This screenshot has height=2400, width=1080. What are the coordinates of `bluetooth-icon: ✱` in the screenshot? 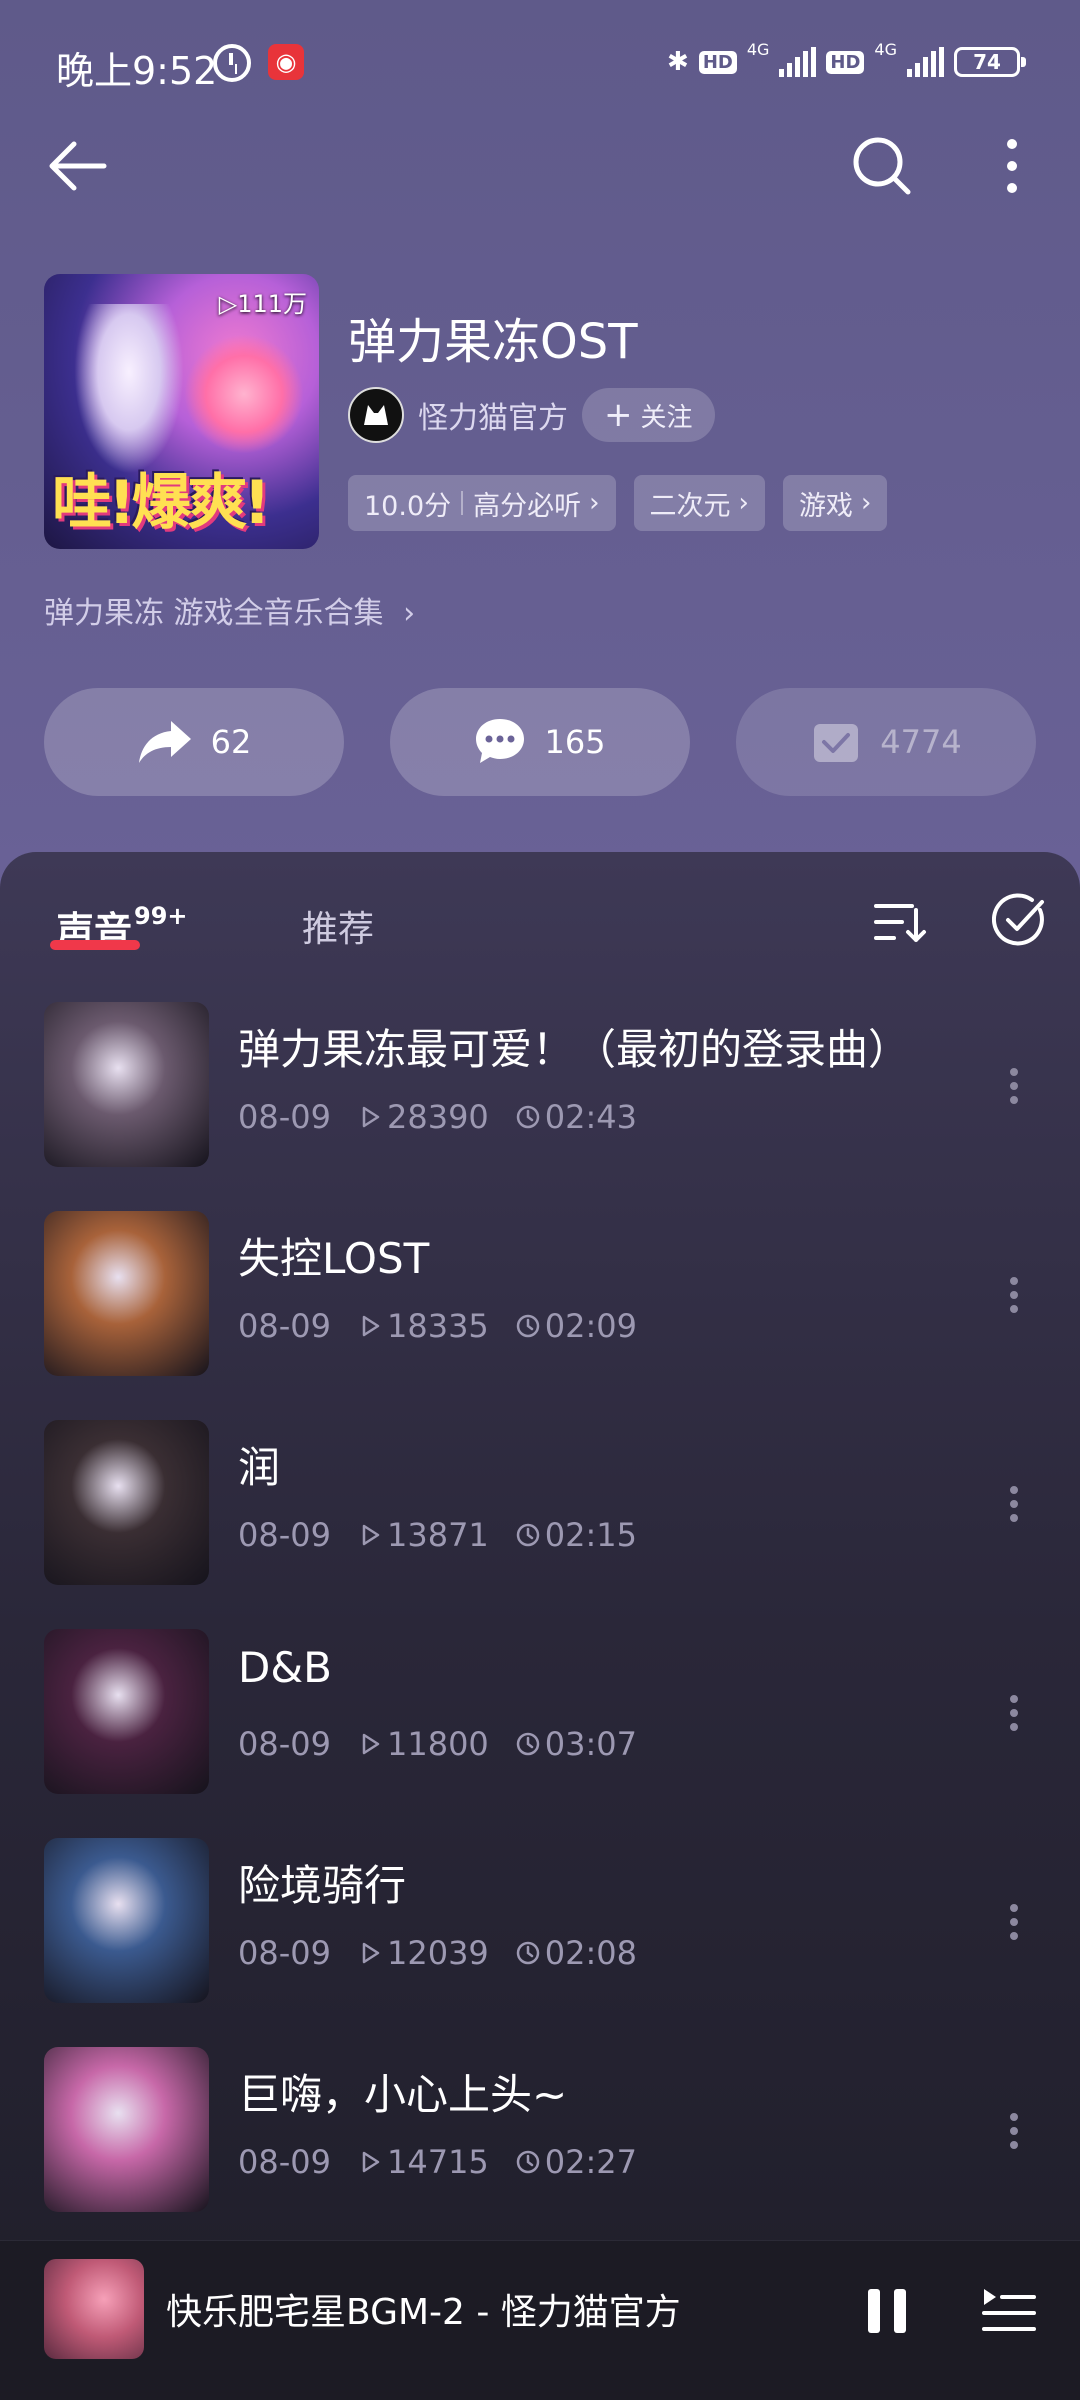 It's located at (678, 62).